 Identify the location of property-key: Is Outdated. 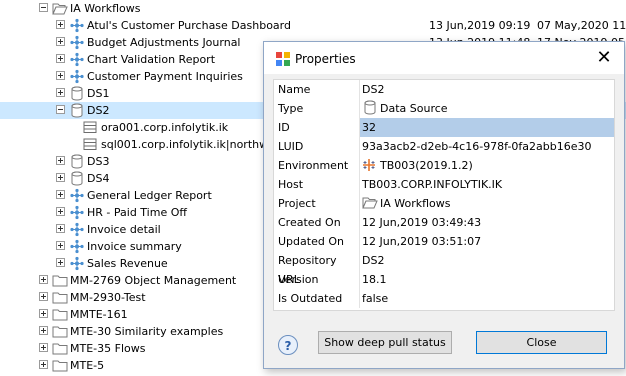
(310, 298).